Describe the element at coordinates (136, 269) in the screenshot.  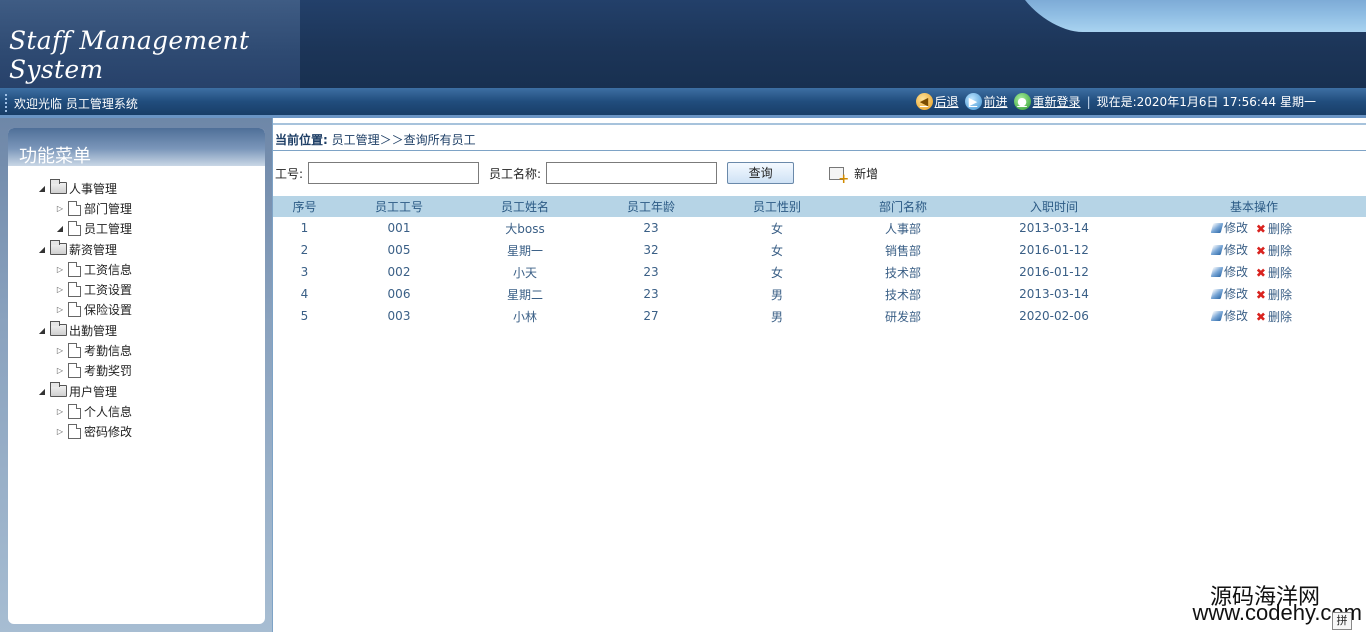
I see `menu-item-salary-info: ▷ 工资信息` at that location.